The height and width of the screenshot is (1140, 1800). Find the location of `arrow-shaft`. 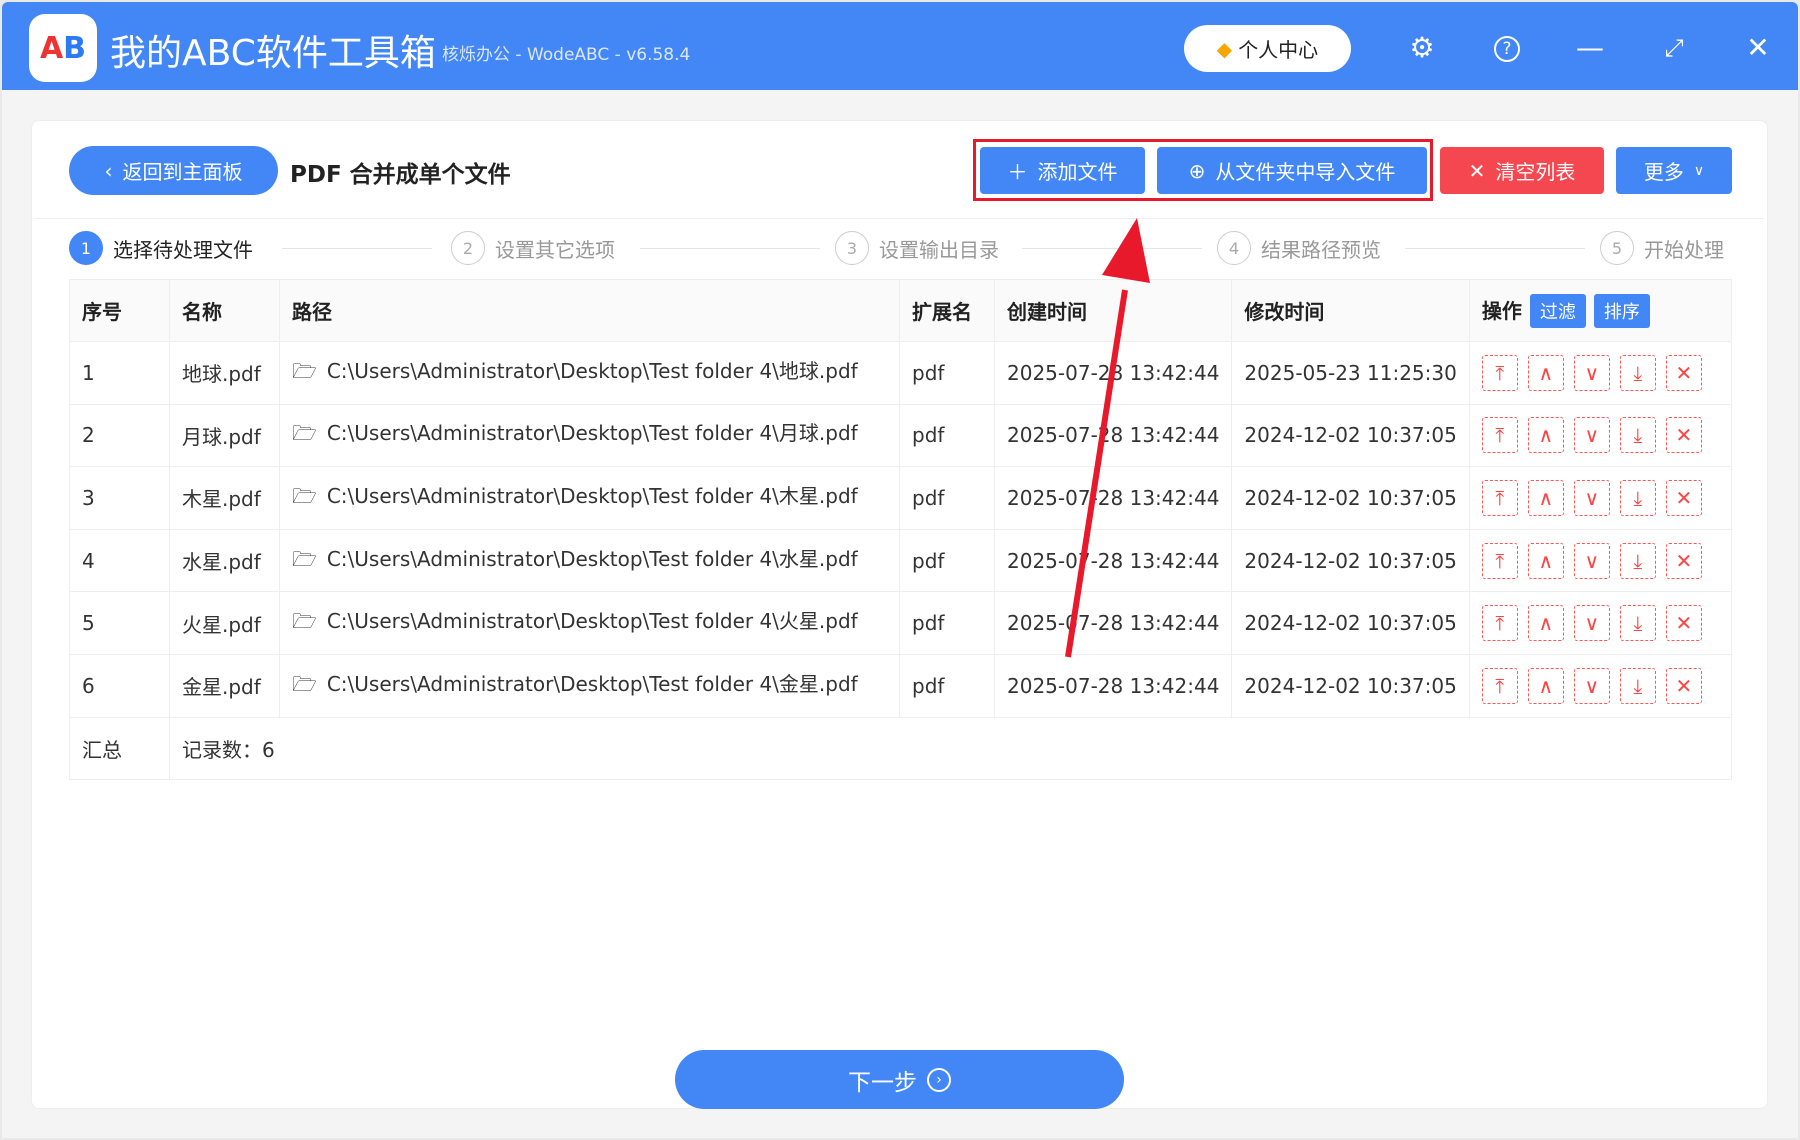

arrow-shaft is located at coordinates (1096, 473).